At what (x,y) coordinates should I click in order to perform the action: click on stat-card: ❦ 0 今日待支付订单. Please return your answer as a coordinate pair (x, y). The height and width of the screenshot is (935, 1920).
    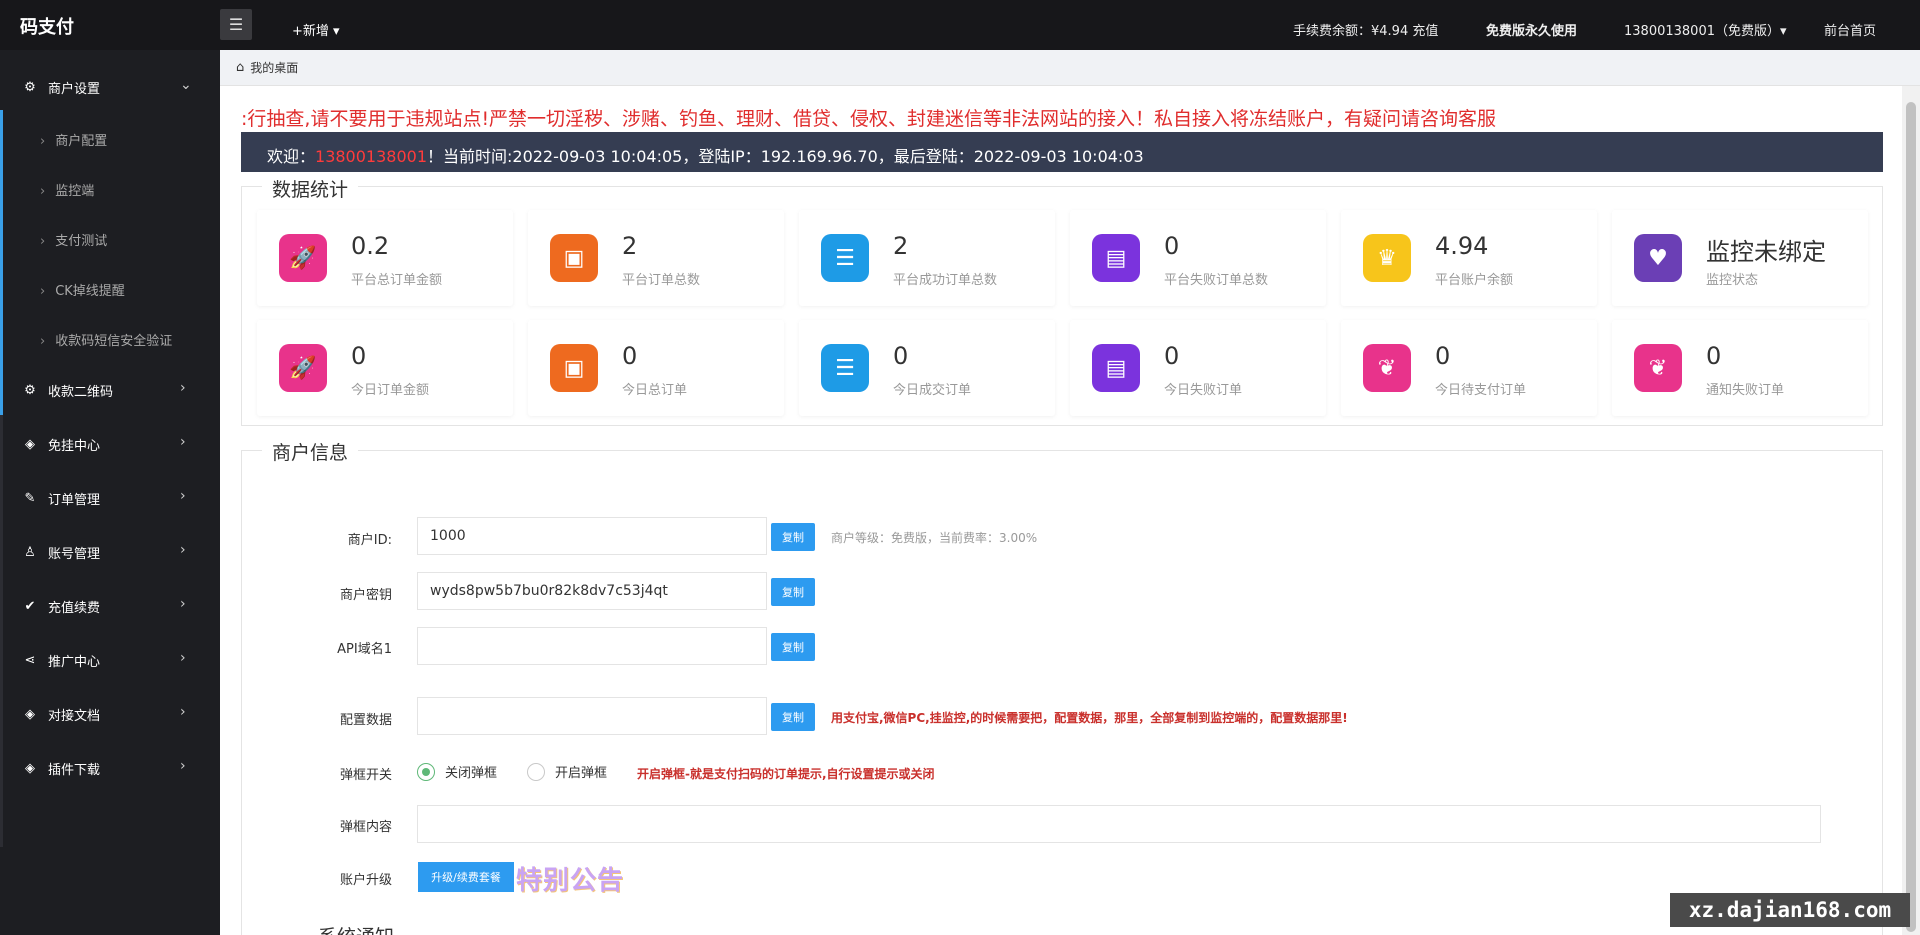
    Looking at the image, I should click on (1469, 368).